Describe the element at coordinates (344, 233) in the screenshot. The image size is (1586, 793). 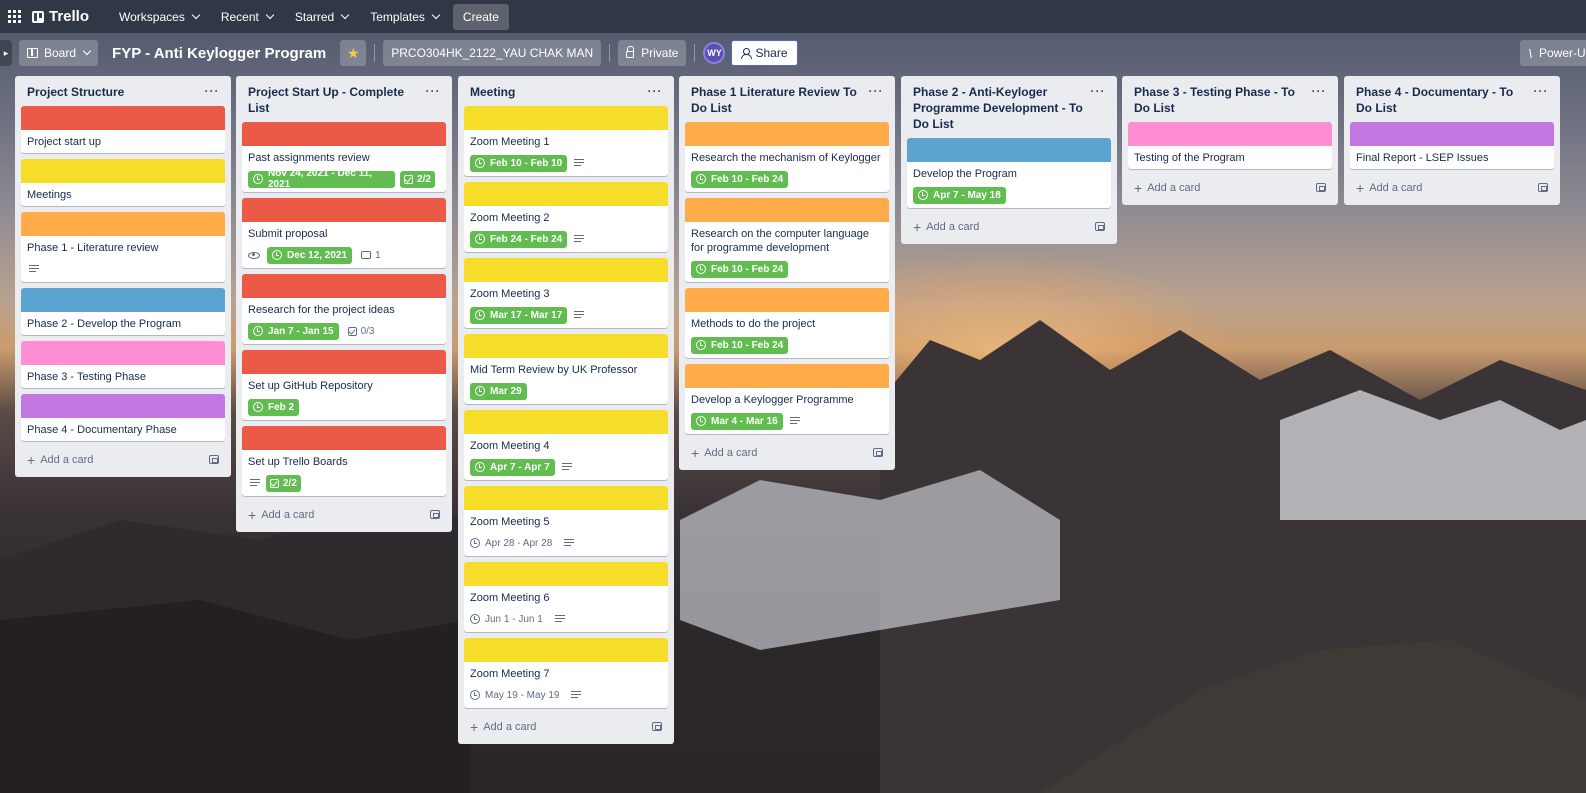
I see `card: Submit proposal Dec 12, 2021 1` at that location.